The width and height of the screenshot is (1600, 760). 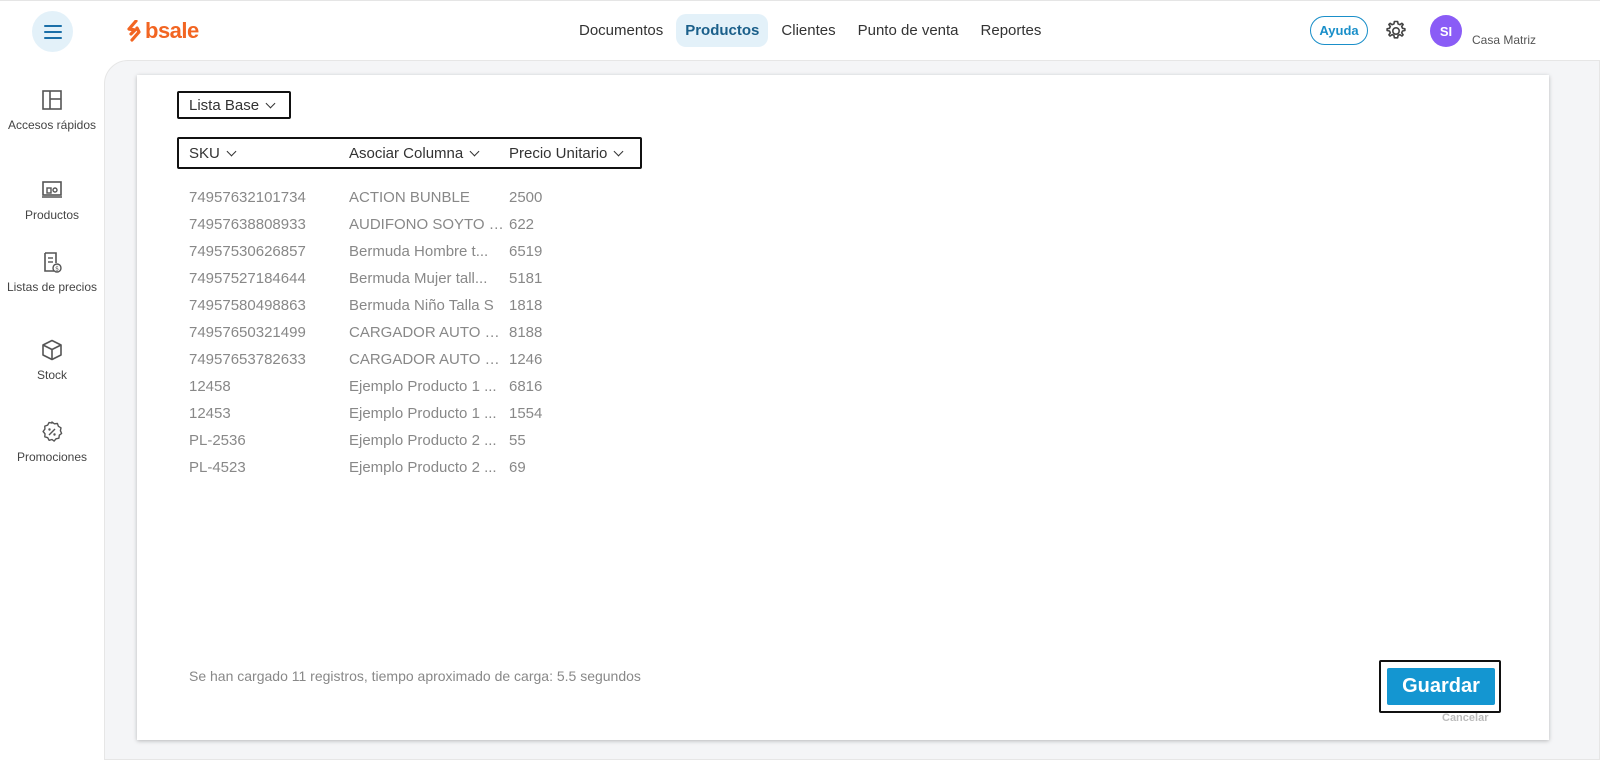 What do you see at coordinates (247, 251) in the screenshot?
I see `cell-sku: 74957530626857` at bounding box center [247, 251].